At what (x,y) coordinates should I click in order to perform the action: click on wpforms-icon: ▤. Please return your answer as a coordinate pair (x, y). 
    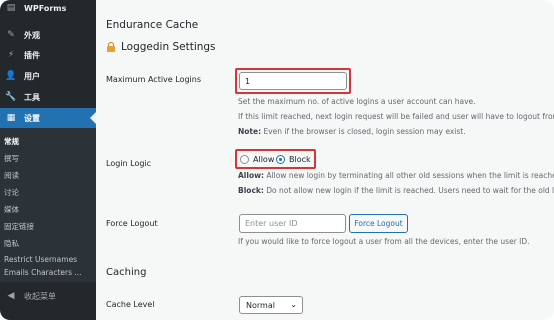
    Looking at the image, I should click on (11, 8).